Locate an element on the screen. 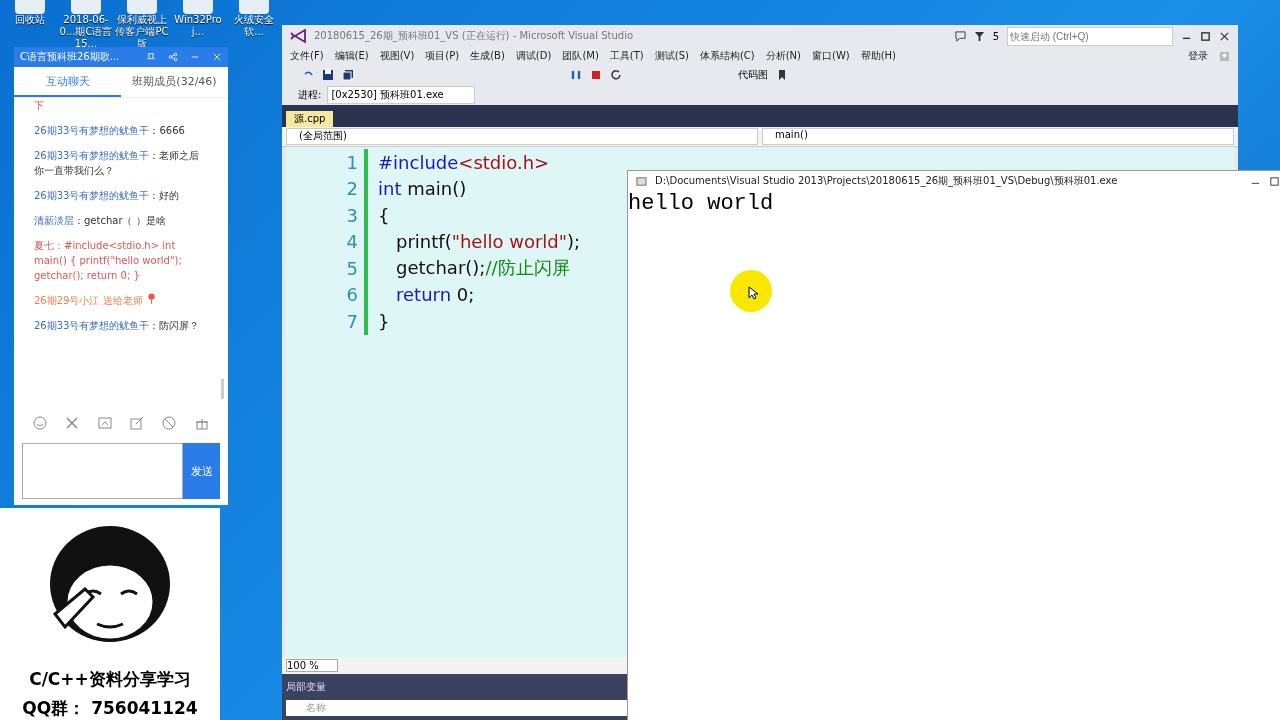 The height and width of the screenshot is (720, 1280). code-line: getchar();//防止闪屏 is located at coordinates (482, 268).